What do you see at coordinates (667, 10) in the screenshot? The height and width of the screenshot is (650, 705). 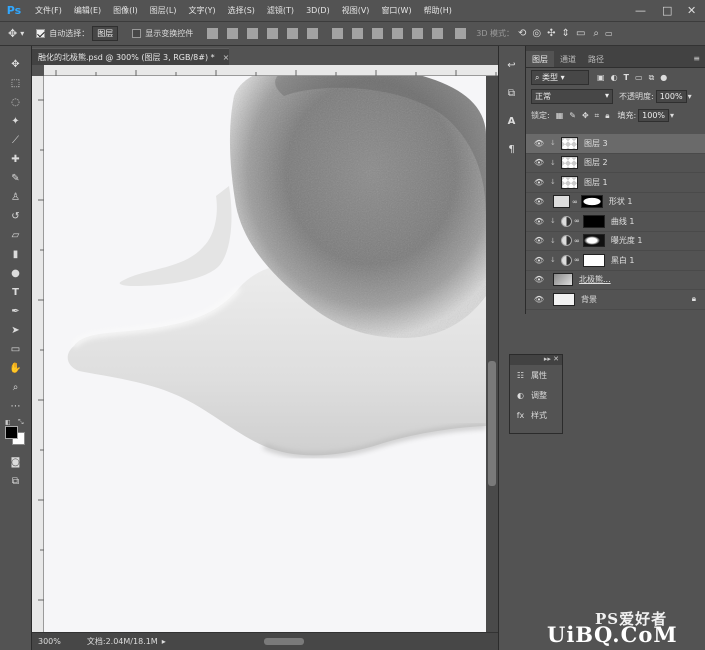 I see `maximize-button: □` at bounding box center [667, 10].